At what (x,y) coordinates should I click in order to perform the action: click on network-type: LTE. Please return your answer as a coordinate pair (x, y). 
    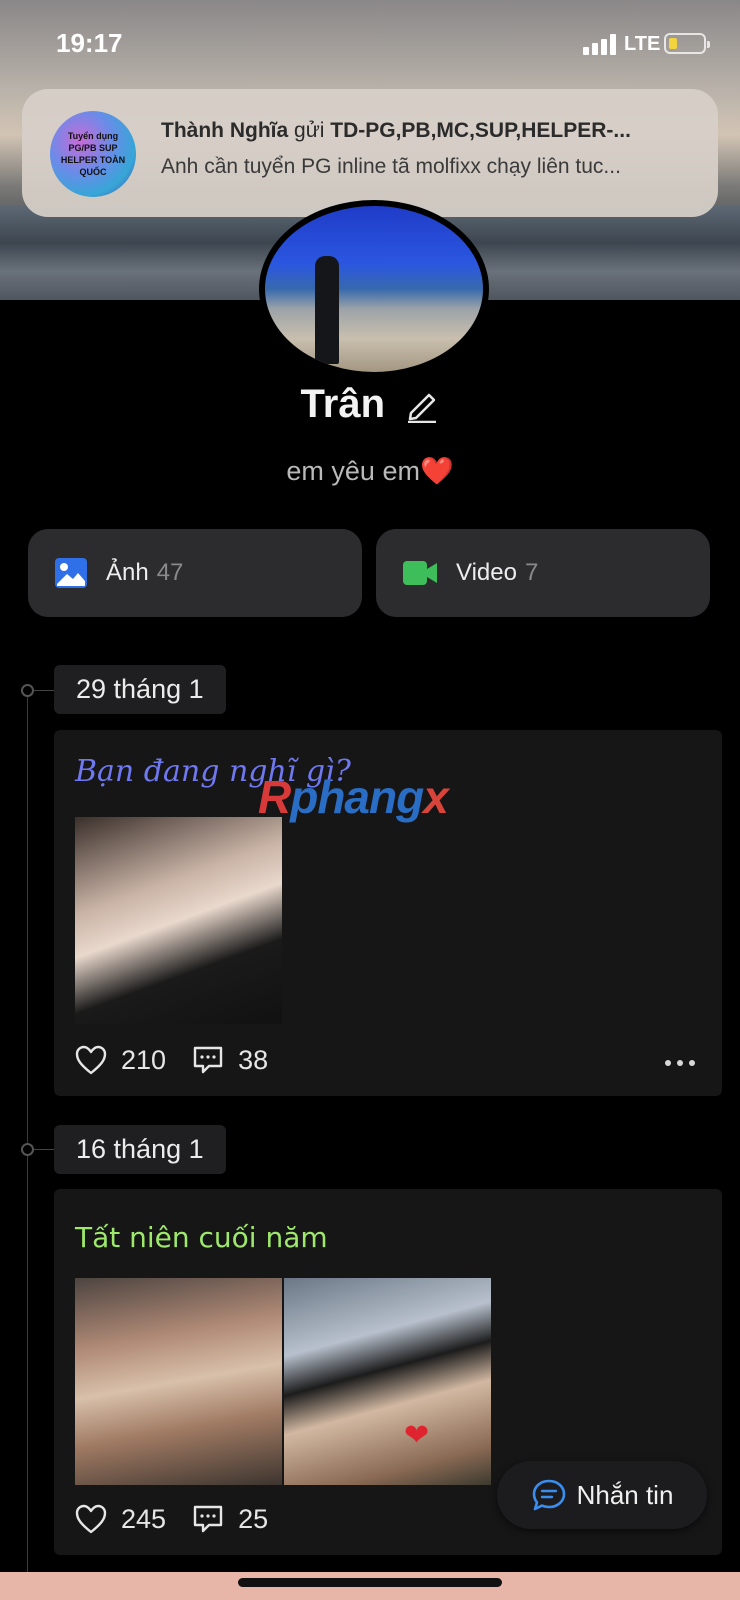
    Looking at the image, I should click on (642, 44).